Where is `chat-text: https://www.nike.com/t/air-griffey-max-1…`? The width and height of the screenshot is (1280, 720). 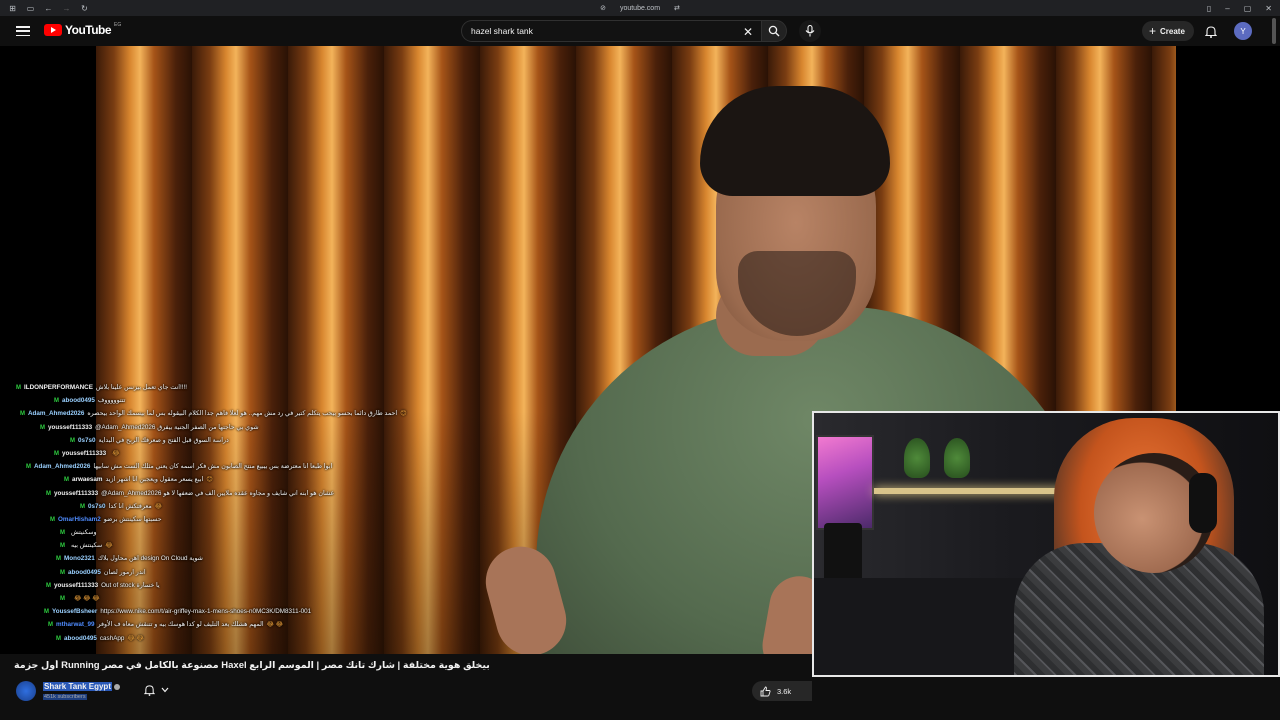
chat-text: https://www.nike.com/t/air-griffey-max-1… is located at coordinates (206, 612).